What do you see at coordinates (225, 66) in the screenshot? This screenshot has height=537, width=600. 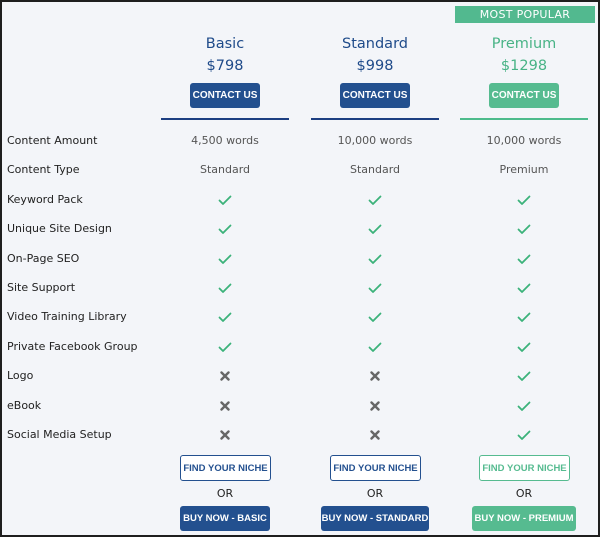 I see `plan-price: $798` at bounding box center [225, 66].